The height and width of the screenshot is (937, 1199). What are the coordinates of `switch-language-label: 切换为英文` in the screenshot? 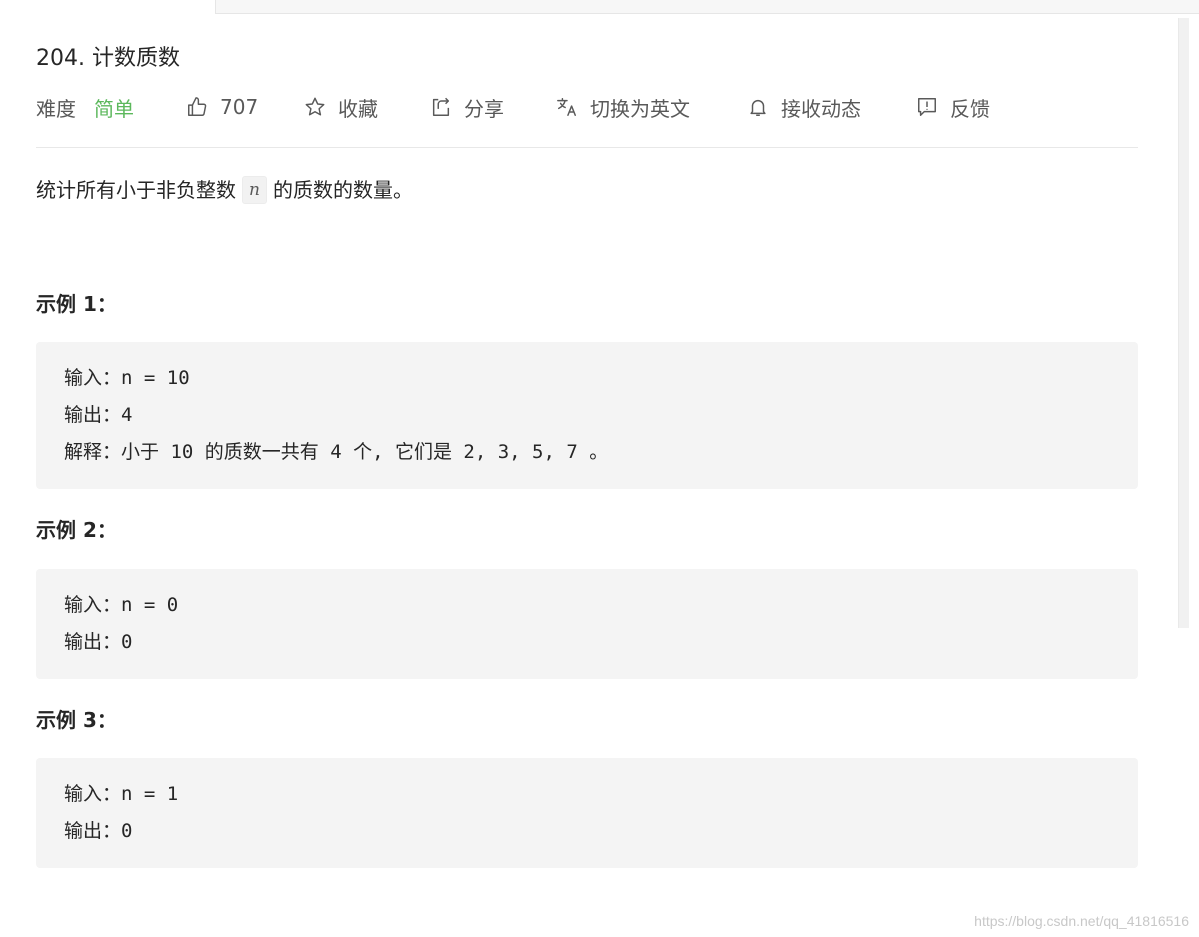 It's located at (640, 108).